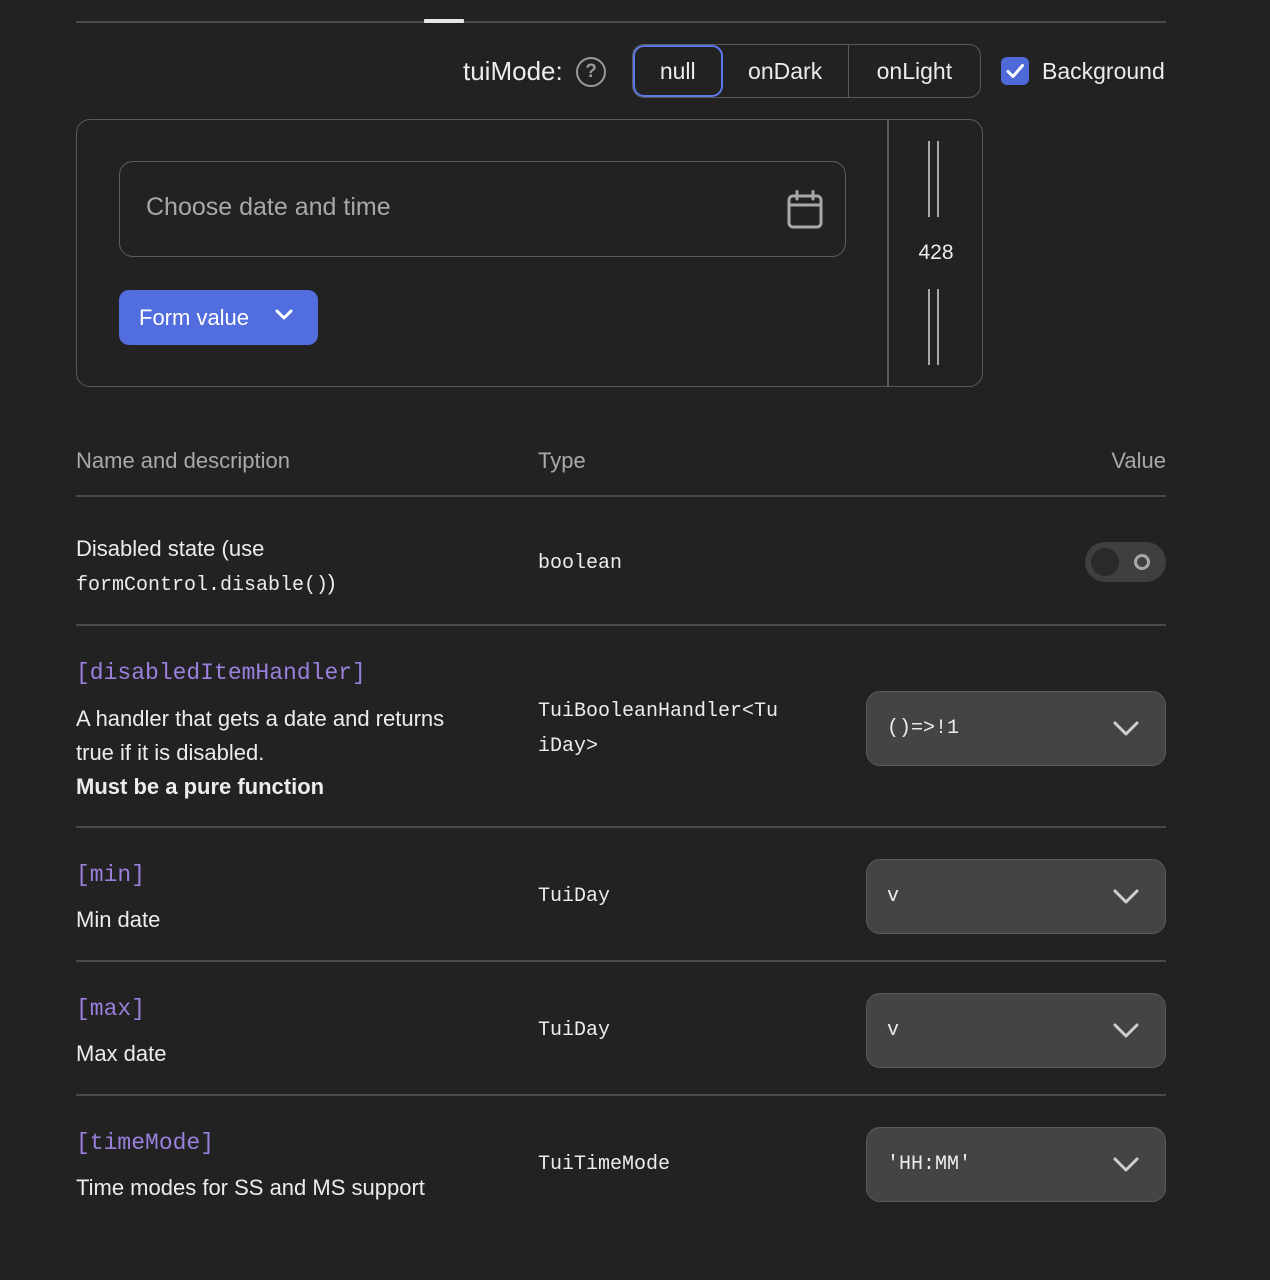  Describe the element at coordinates (805, 210) in the screenshot. I see `calendar-icon` at that location.